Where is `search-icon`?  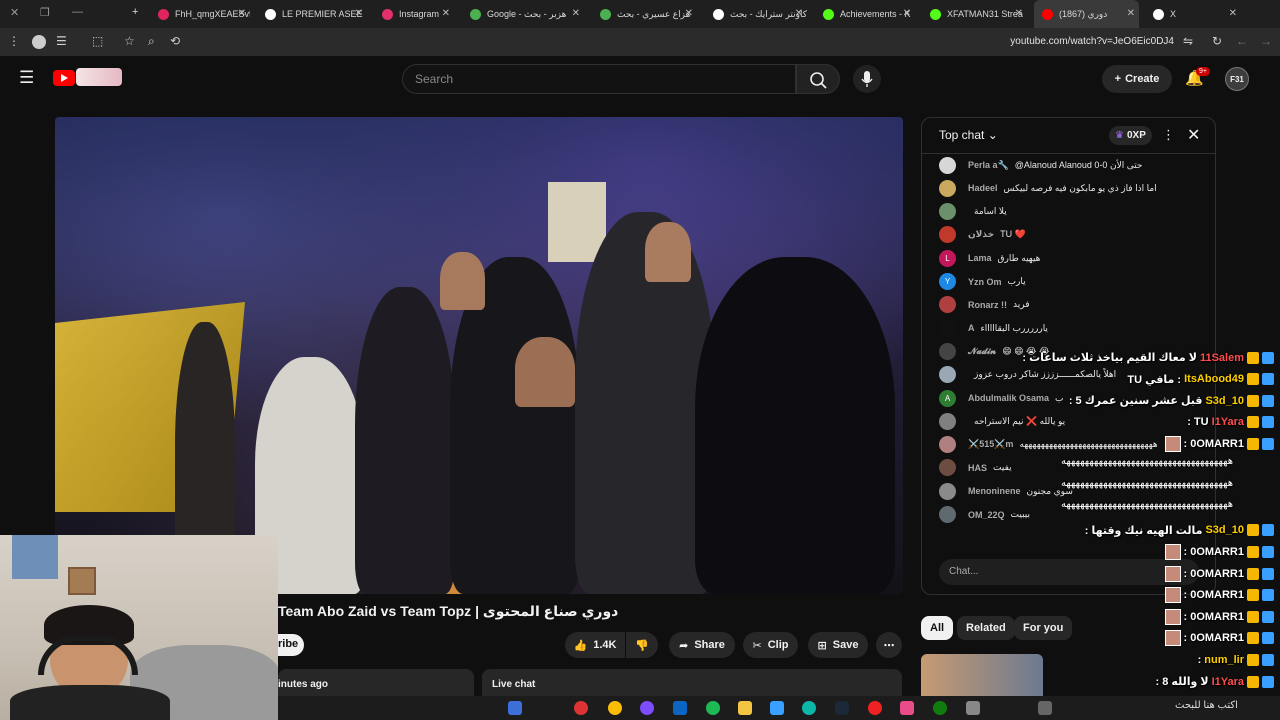 search-icon is located at coordinates (818, 80).